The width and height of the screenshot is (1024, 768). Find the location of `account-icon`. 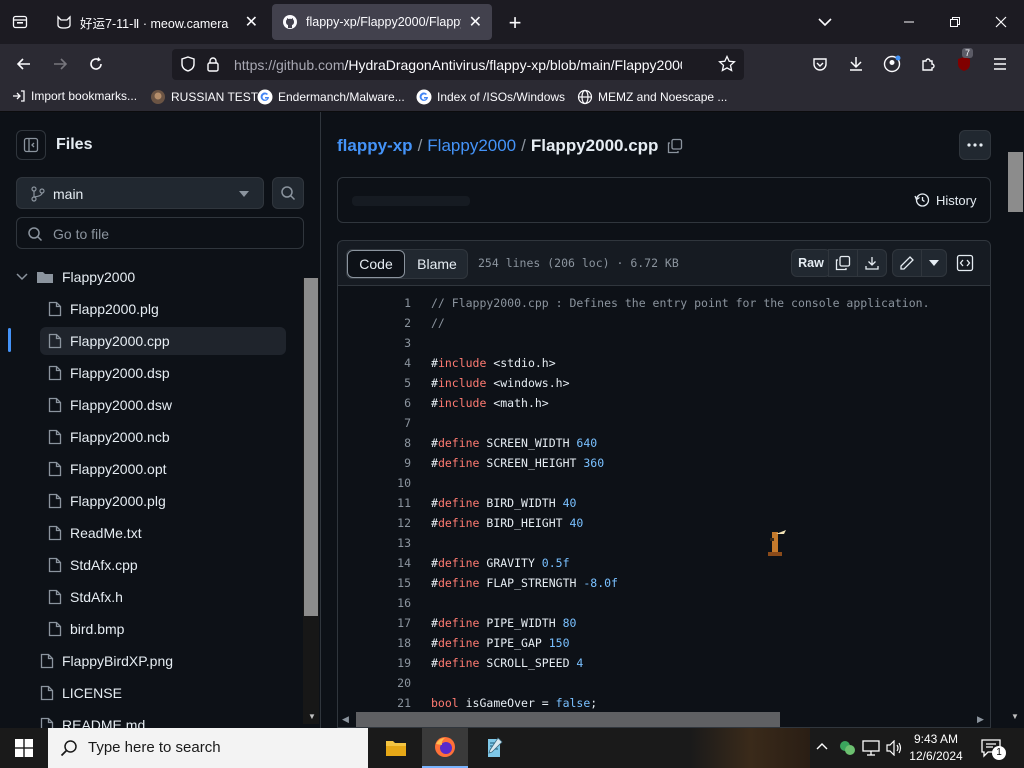

account-icon is located at coordinates (892, 64).